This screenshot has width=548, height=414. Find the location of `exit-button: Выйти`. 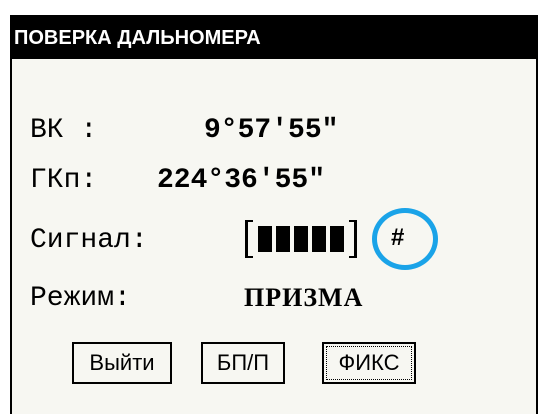

exit-button: Выйти is located at coordinates (122, 363).